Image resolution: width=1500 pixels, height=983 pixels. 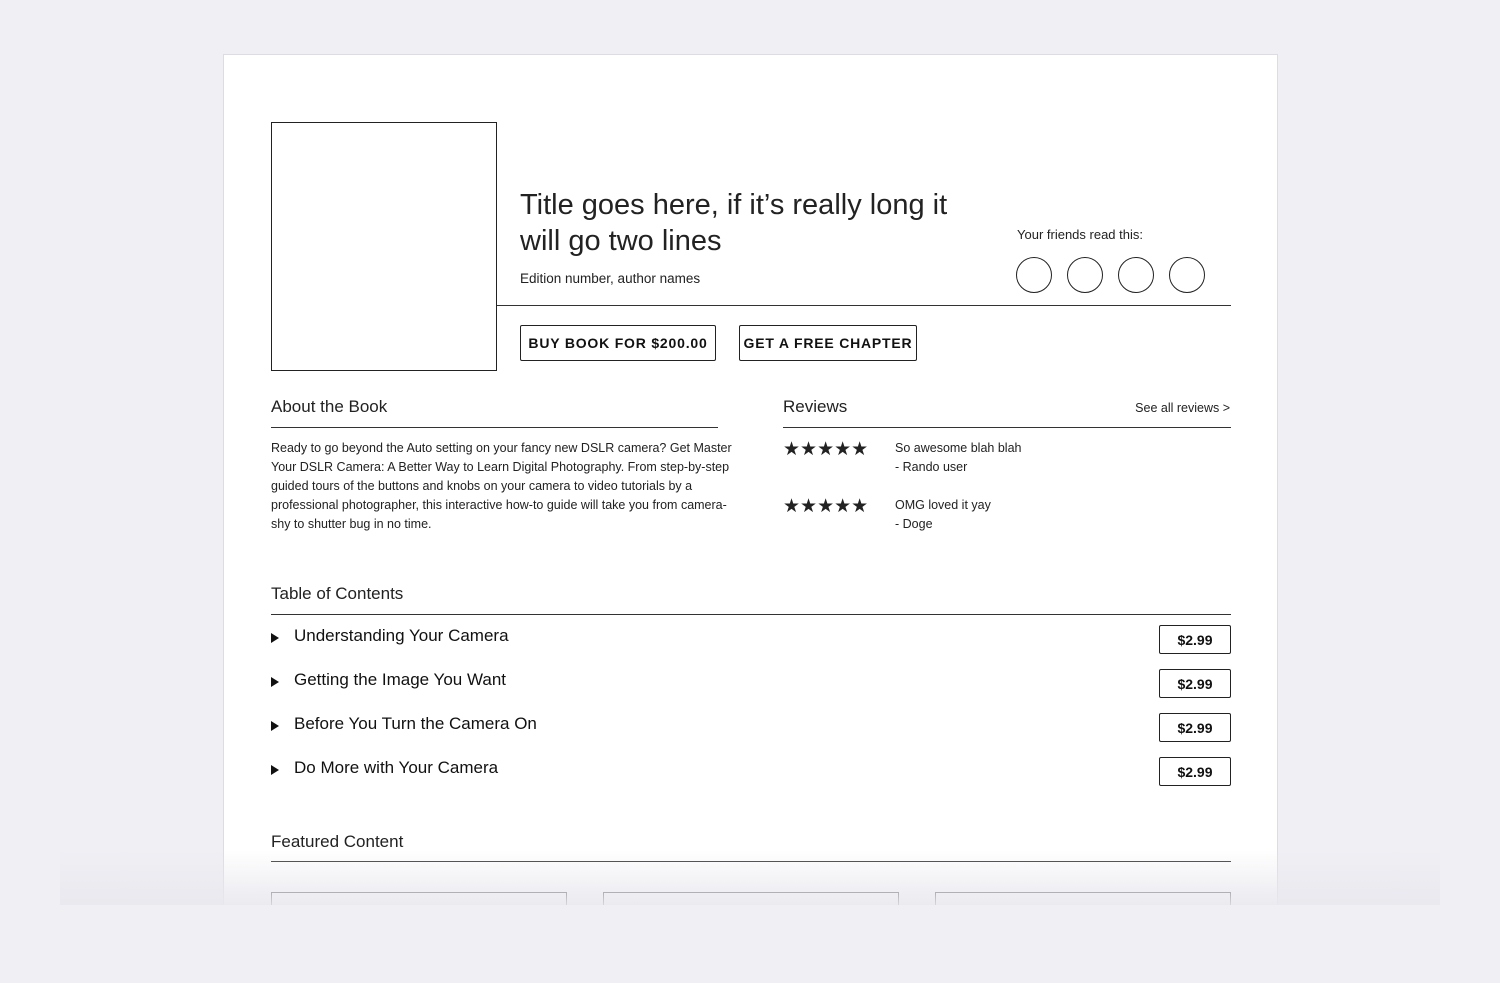 I want to click on edition-authors: Edition number, author names, so click(x=610, y=278).